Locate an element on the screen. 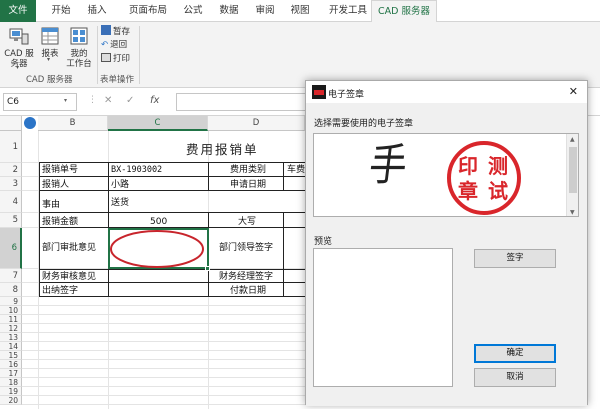  svg-text: 章 is located at coordinates (468, 191).